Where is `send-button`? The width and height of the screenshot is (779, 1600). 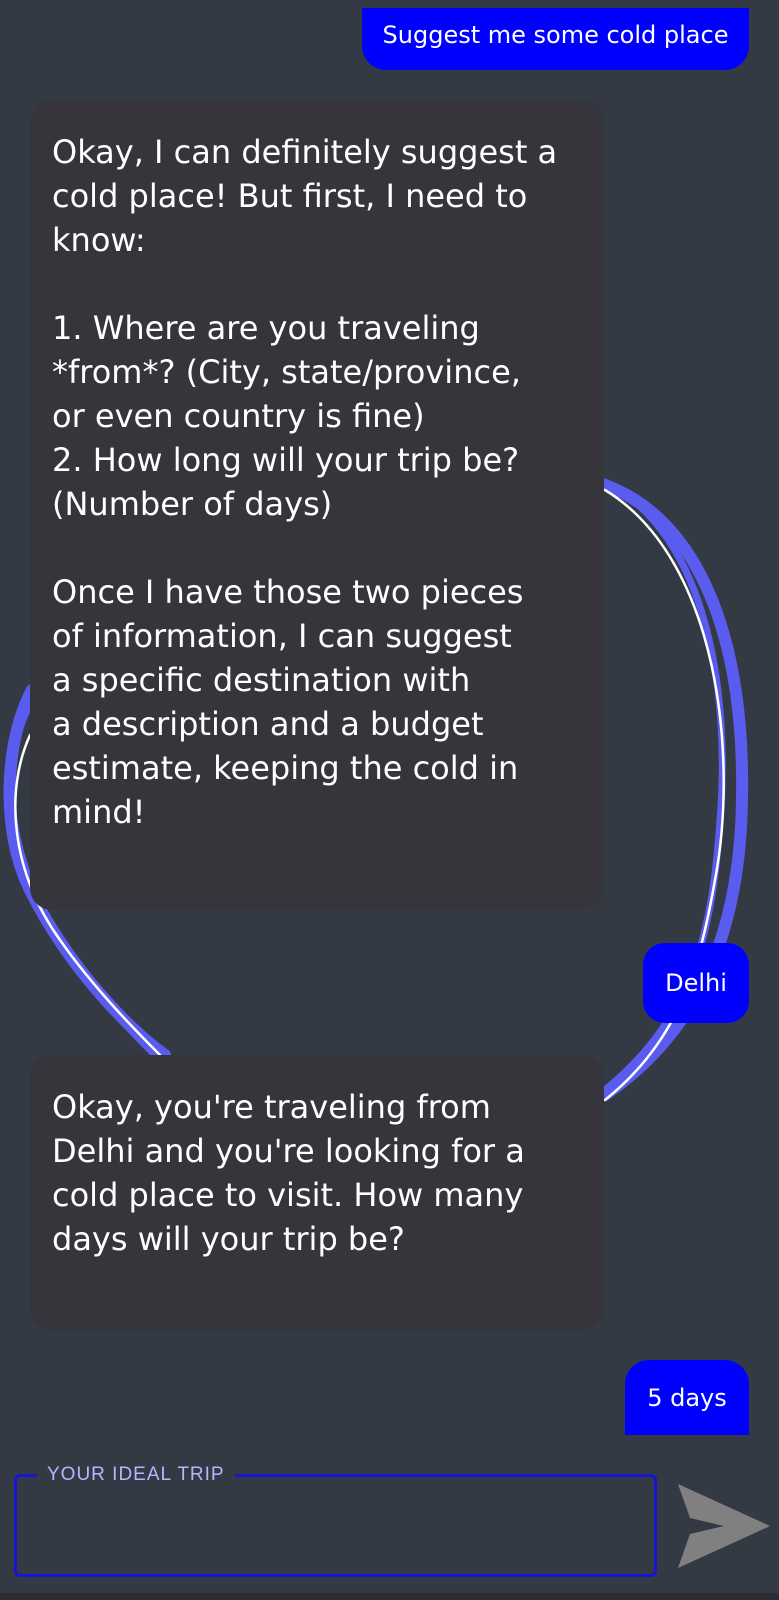
send-button is located at coordinates (724, 1523).